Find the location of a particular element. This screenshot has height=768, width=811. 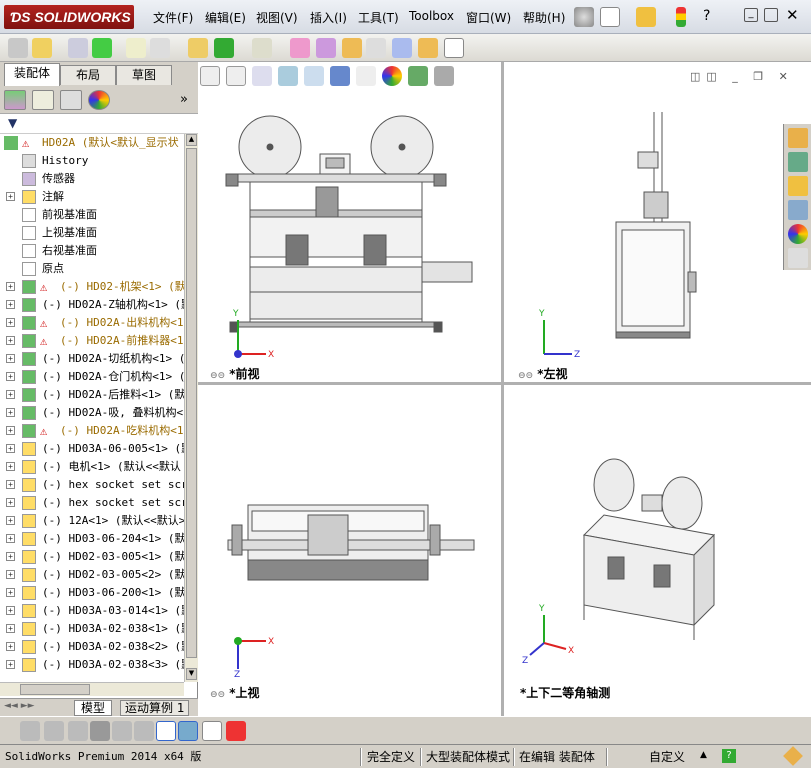

tree-item: + ⚠ (-) HD02A-出料机构<1 is located at coordinates (92, 323).